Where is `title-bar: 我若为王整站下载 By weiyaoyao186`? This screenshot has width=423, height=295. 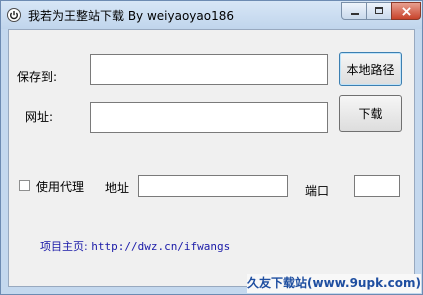 title-bar: 我若为王整站下载 By weiyaoyao186 is located at coordinates (211, 15).